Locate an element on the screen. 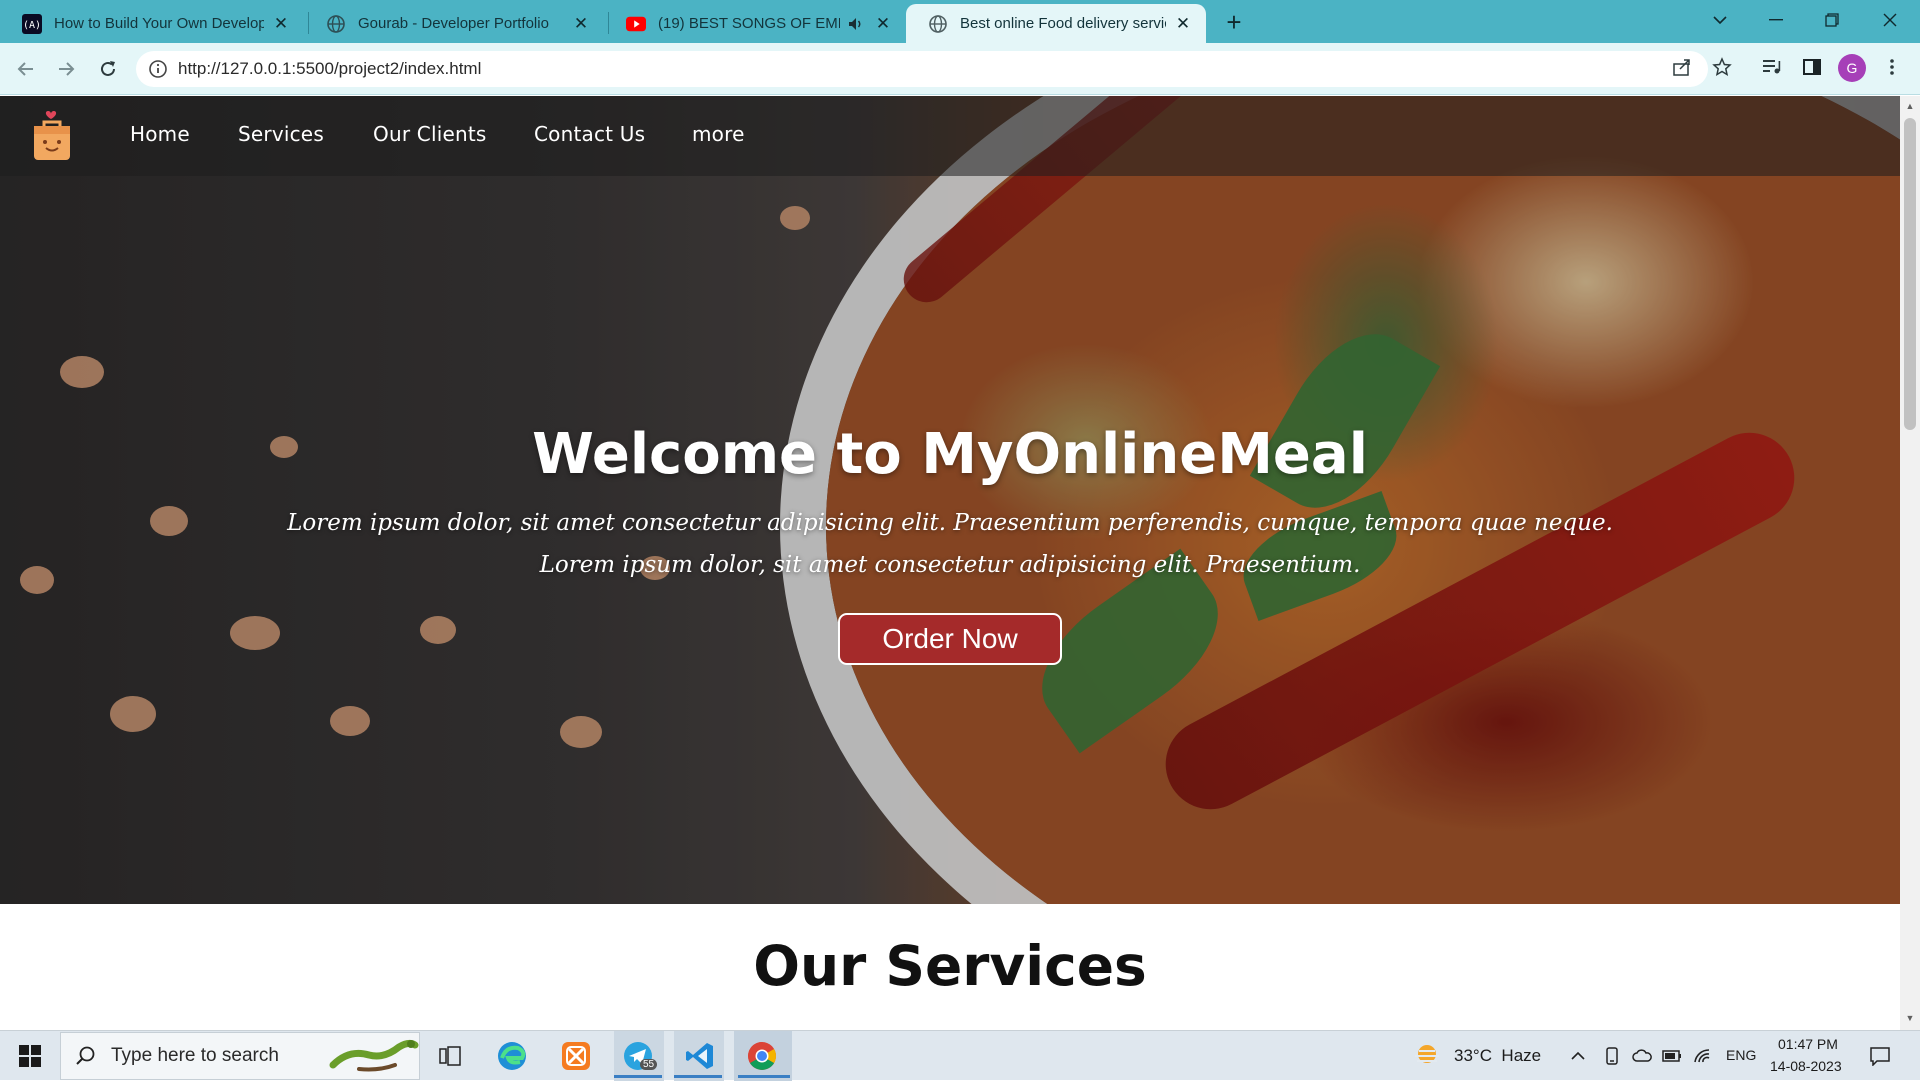 This screenshot has height=1081, width=1920. tab-3: Best online Food delivery service ✕ is located at coordinates (1056, 23).